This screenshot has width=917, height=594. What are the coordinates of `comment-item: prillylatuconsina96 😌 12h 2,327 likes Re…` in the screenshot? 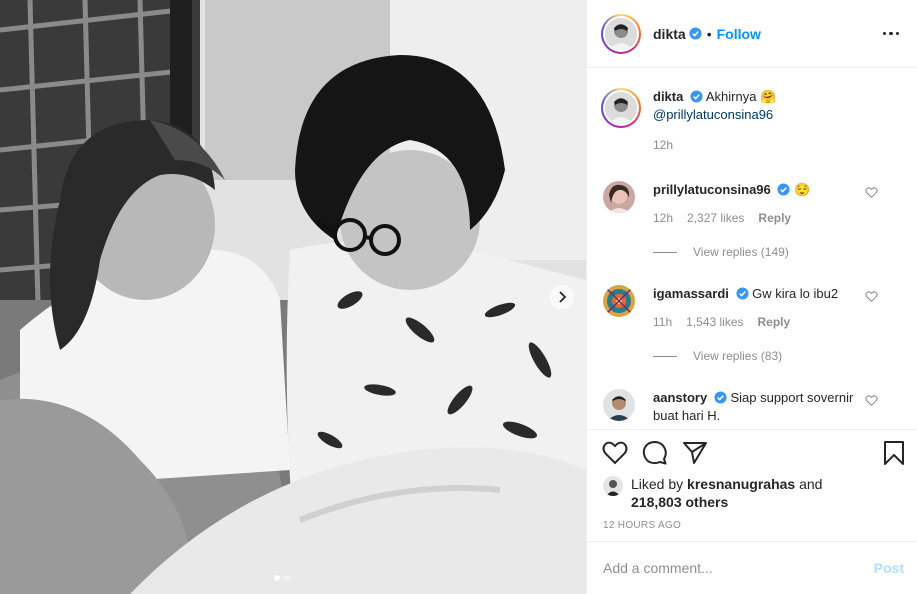 It's located at (753, 204).